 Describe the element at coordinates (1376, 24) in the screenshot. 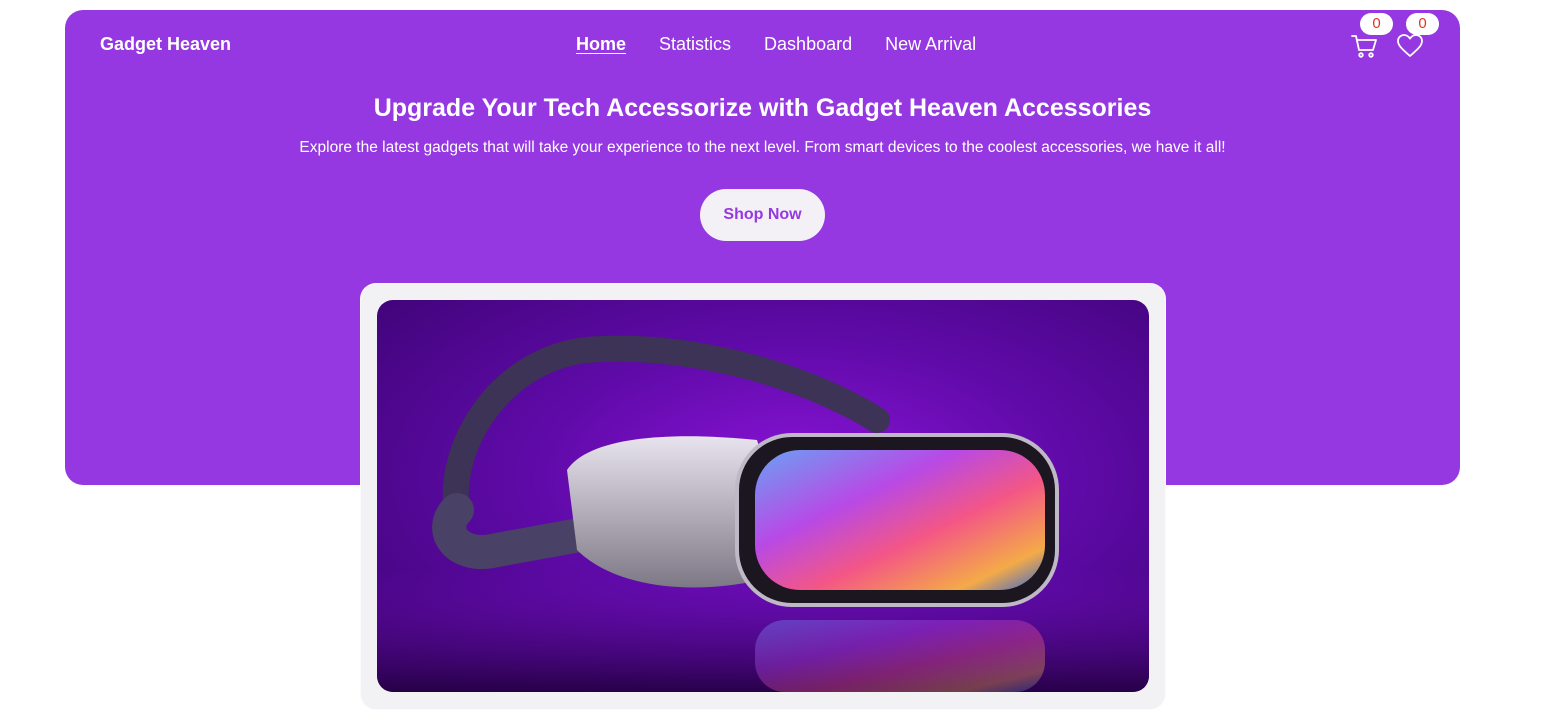

I see `cart-count-badge: 0` at that location.